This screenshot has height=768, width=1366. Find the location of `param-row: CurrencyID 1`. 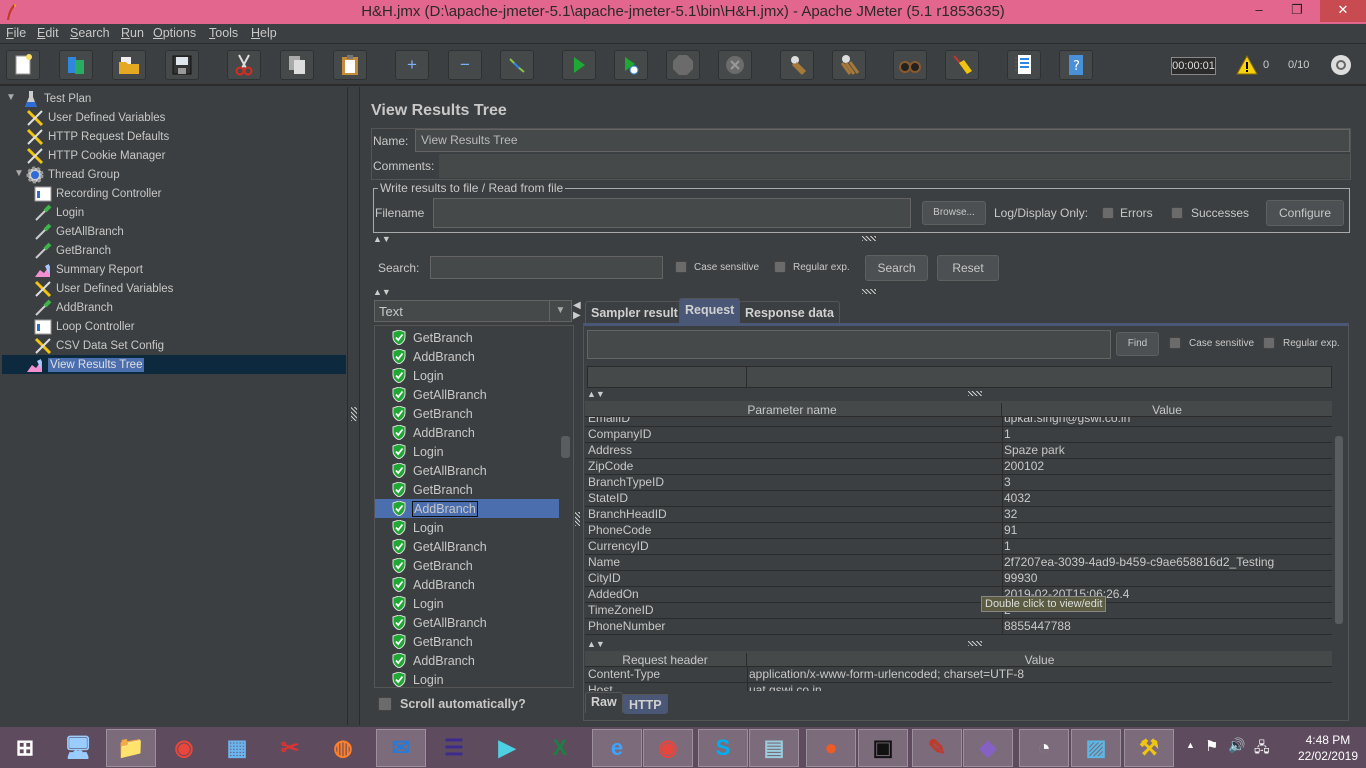

param-row: CurrencyID 1 is located at coordinates (958, 547).